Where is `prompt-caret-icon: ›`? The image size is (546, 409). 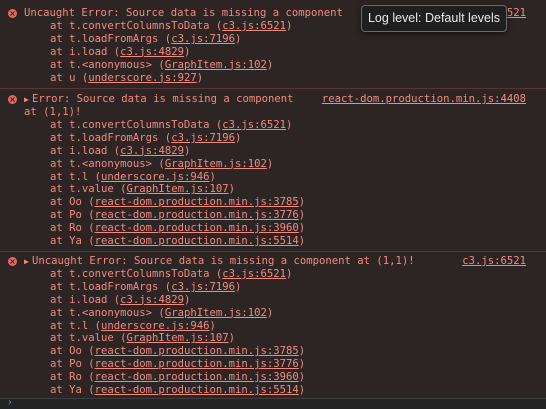
prompt-caret-icon: › is located at coordinates (10, 402).